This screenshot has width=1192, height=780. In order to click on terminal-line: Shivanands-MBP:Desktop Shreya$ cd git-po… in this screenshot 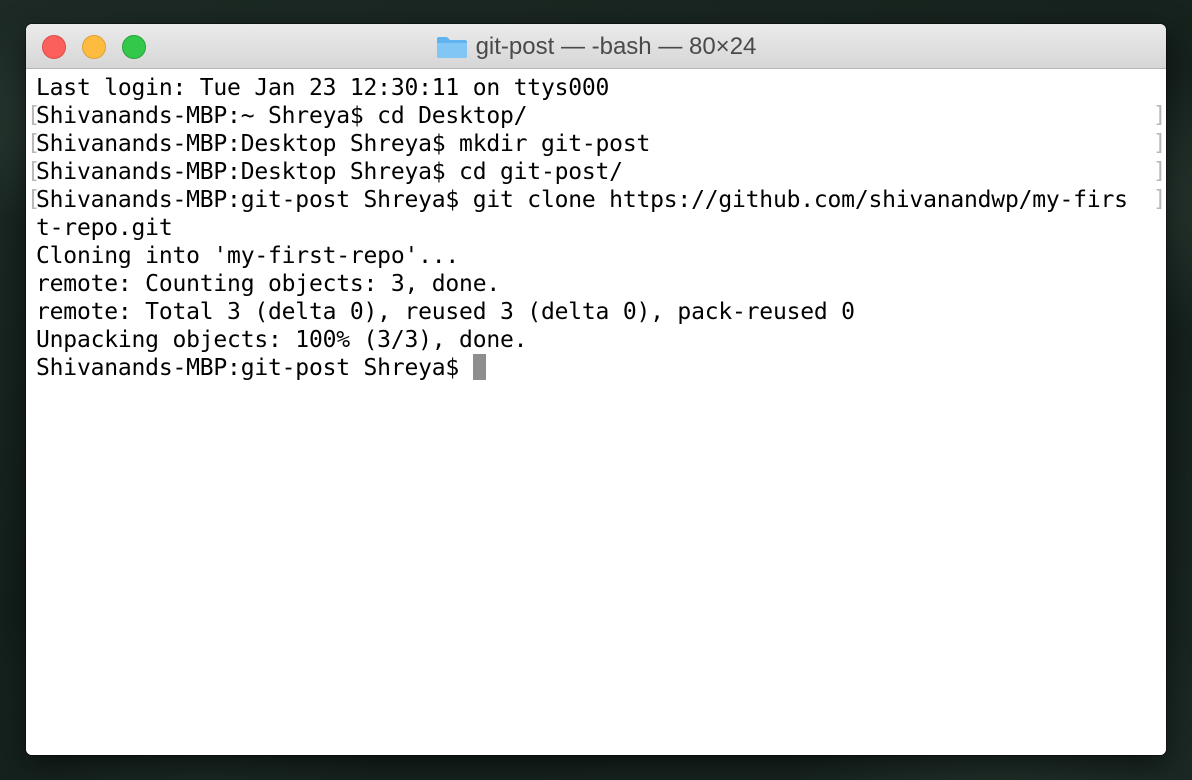, I will do `click(329, 172)`.